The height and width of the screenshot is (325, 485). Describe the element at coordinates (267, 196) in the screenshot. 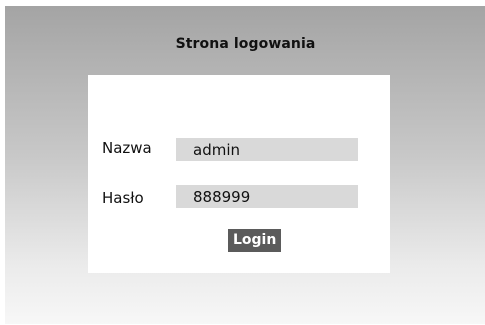

I see `password-input` at that location.